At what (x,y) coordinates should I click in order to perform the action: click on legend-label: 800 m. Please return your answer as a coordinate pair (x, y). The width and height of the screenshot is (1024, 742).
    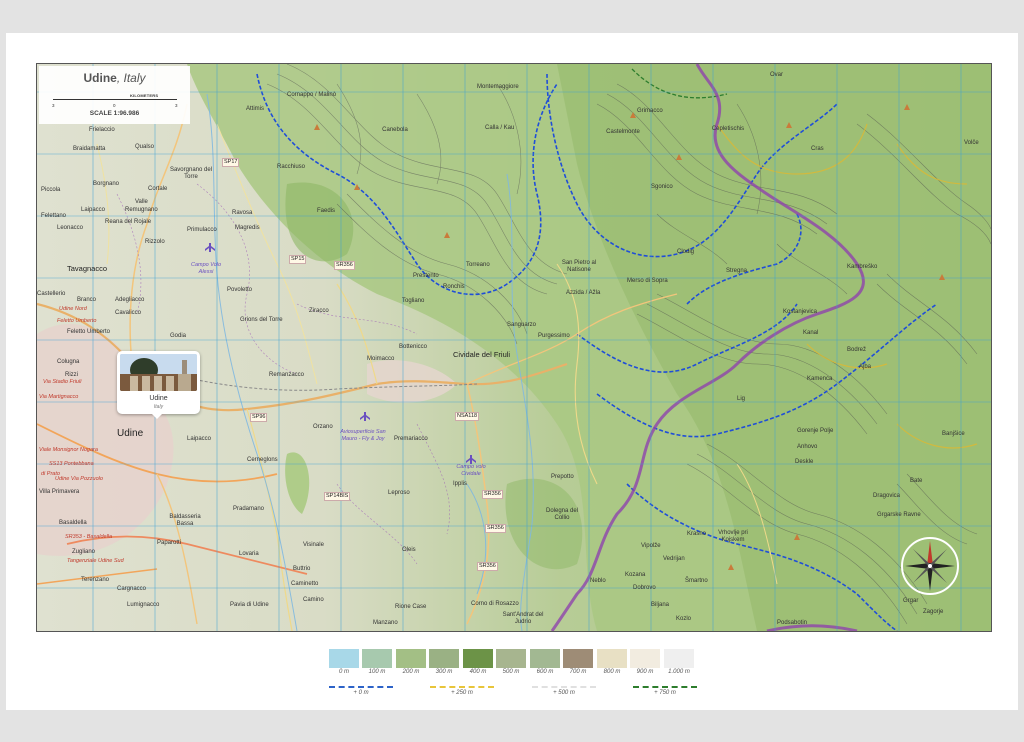
    Looking at the image, I should click on (612, 672).